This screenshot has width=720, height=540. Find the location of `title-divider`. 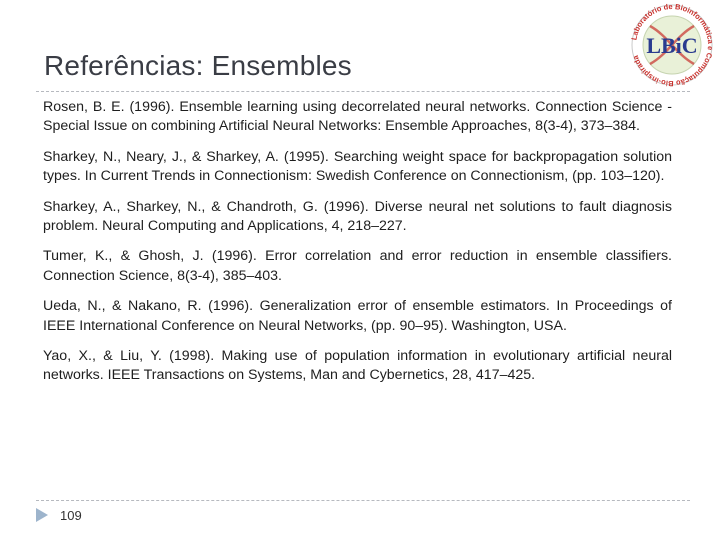

title-divider is located at coordinates (363, 91).